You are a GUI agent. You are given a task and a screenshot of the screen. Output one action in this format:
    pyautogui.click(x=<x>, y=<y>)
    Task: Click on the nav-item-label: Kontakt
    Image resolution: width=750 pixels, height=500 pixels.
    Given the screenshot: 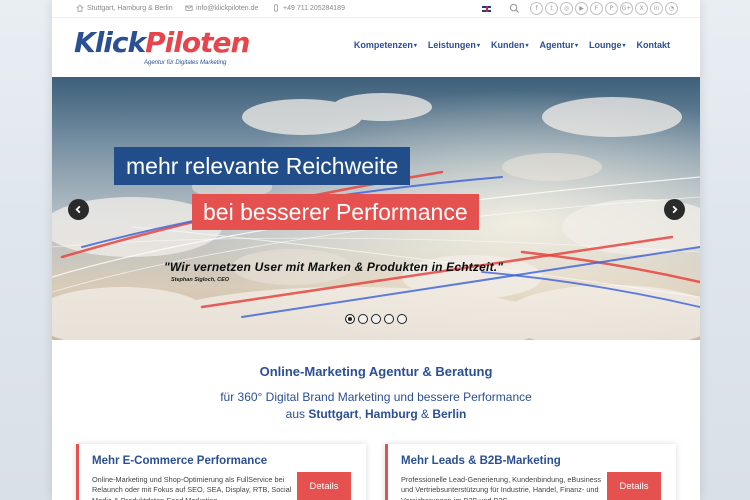 What is the action you would take?
    pyautogui.click(x=653, y=45)
    